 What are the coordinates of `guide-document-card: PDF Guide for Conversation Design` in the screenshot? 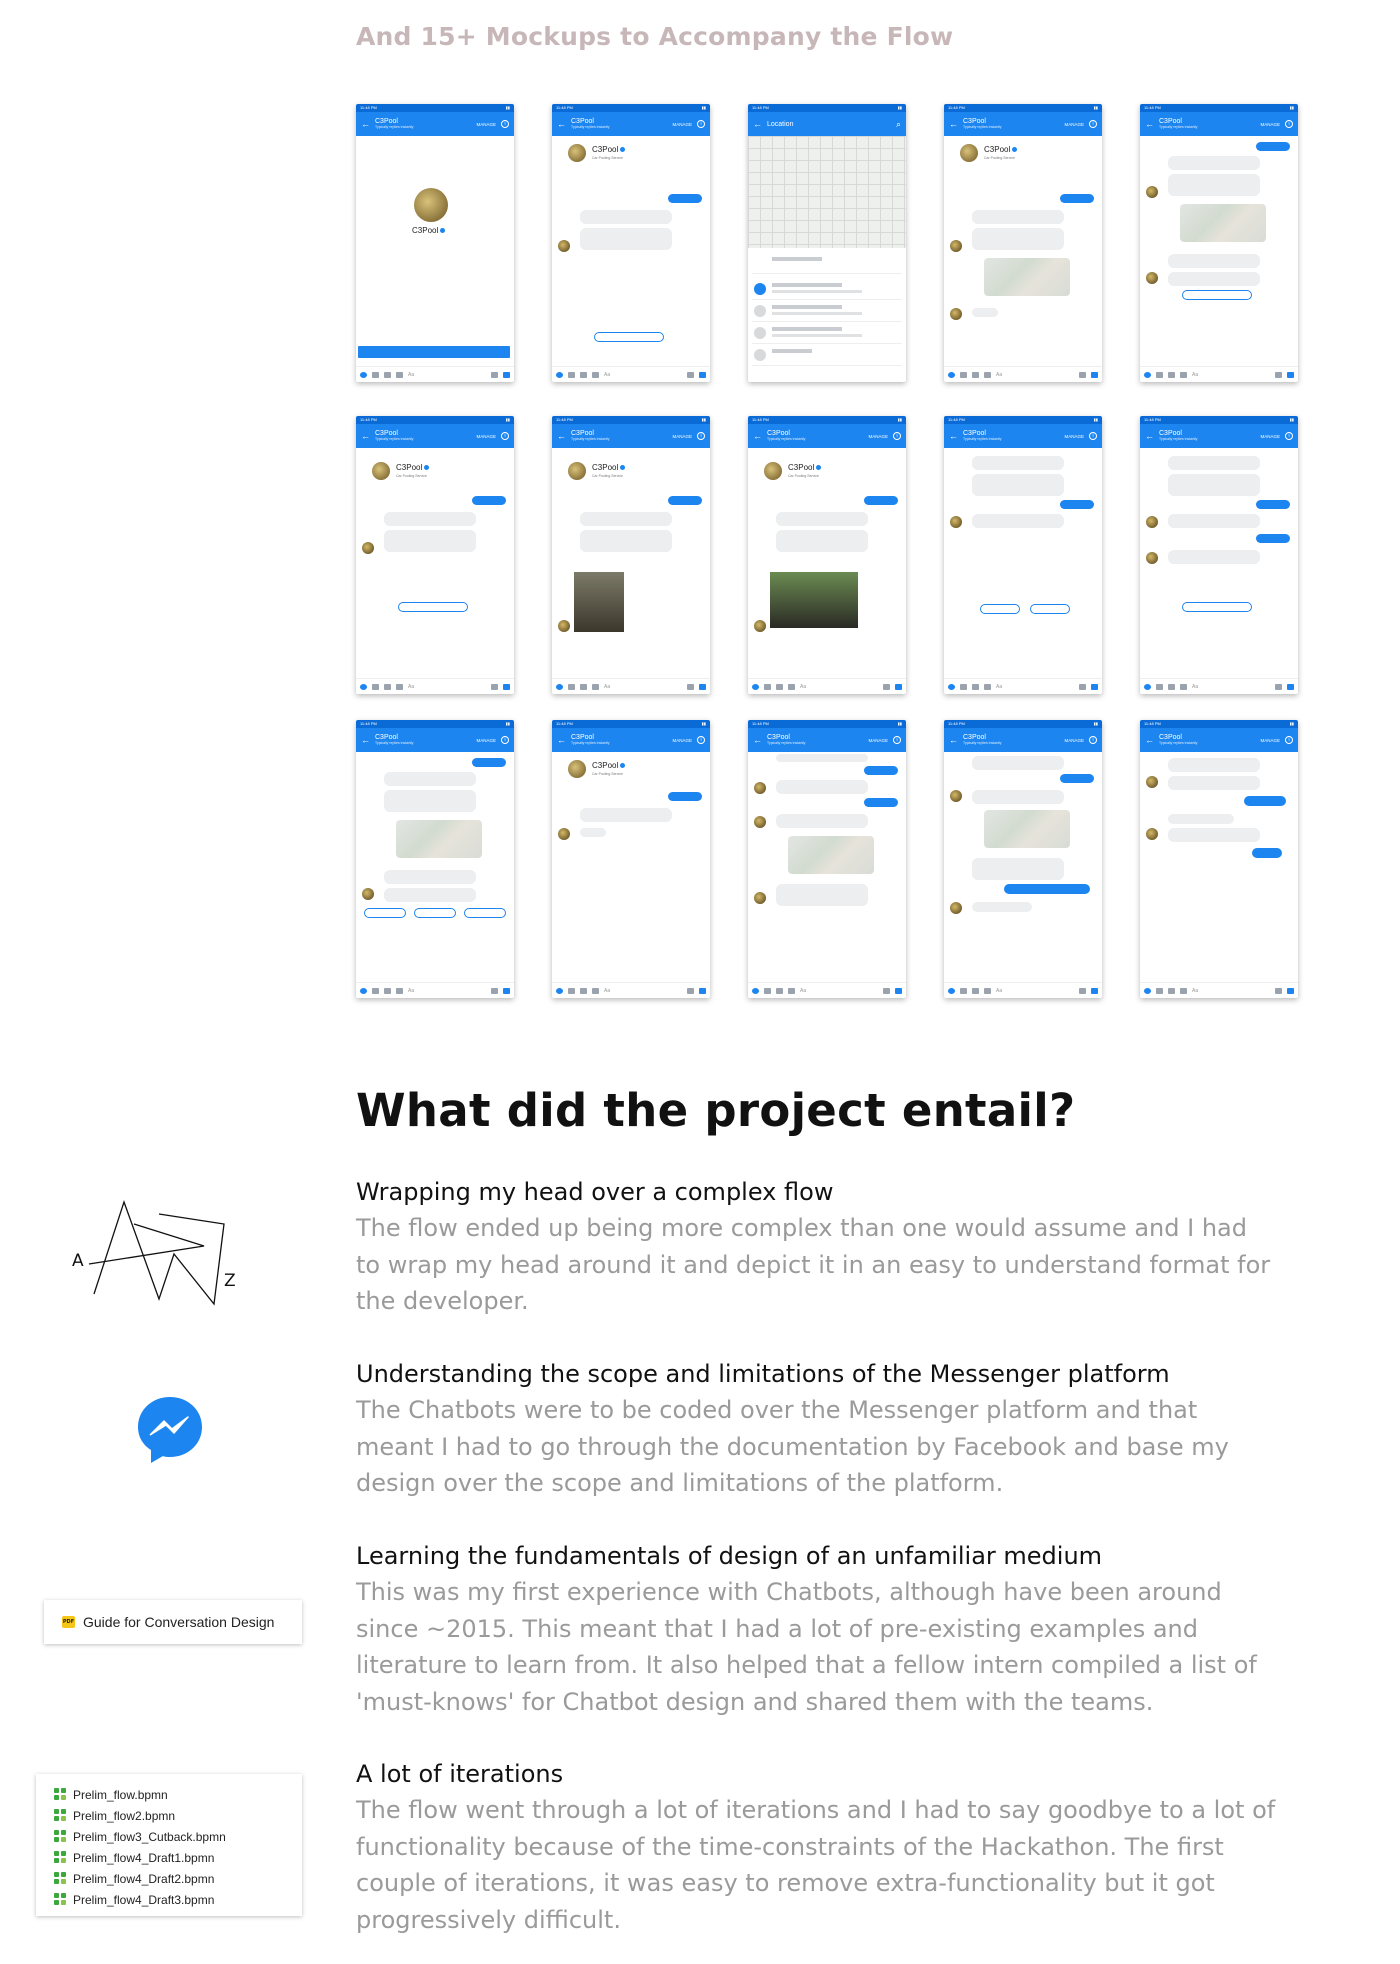 It's located at (173, 1622).